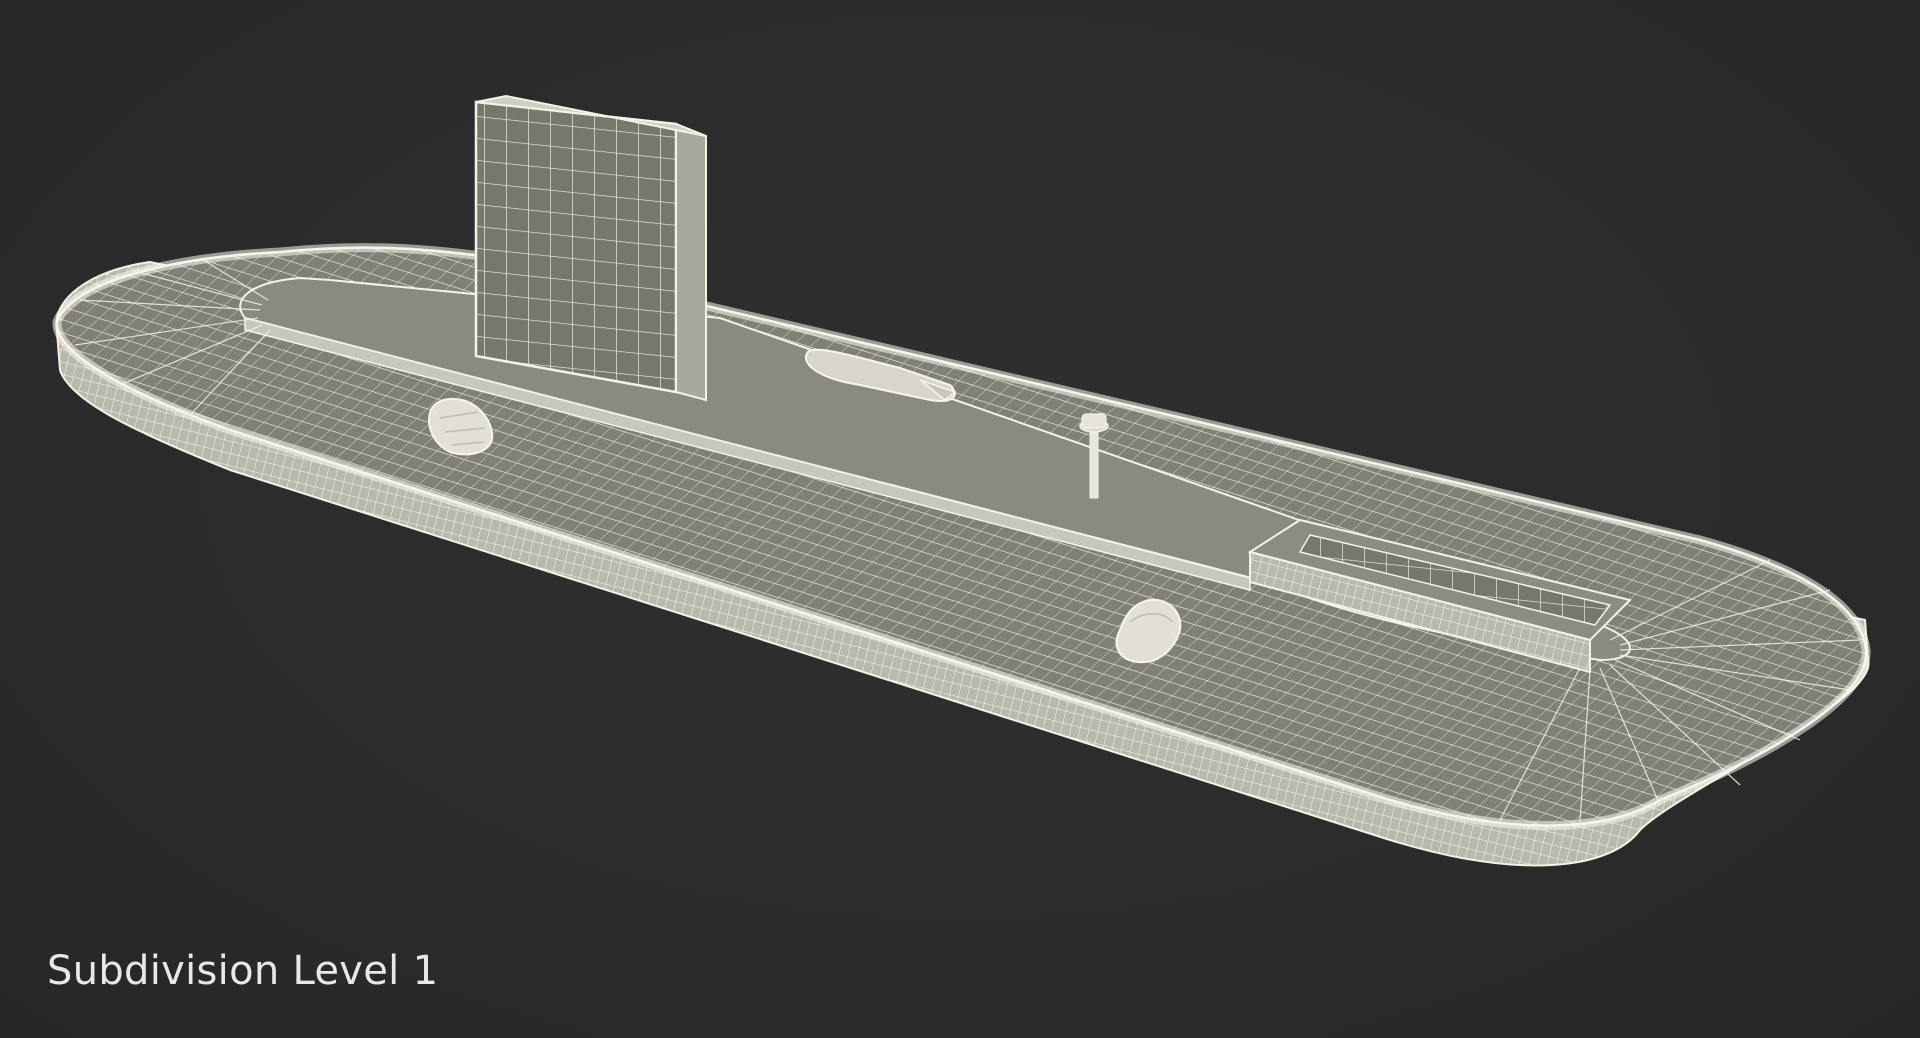 This screenshot has height=1038, width=1920. What do you see at coordinates (576, 247) in the screenshot?
I see `sign-front-face` at bounding box center [576, 247].